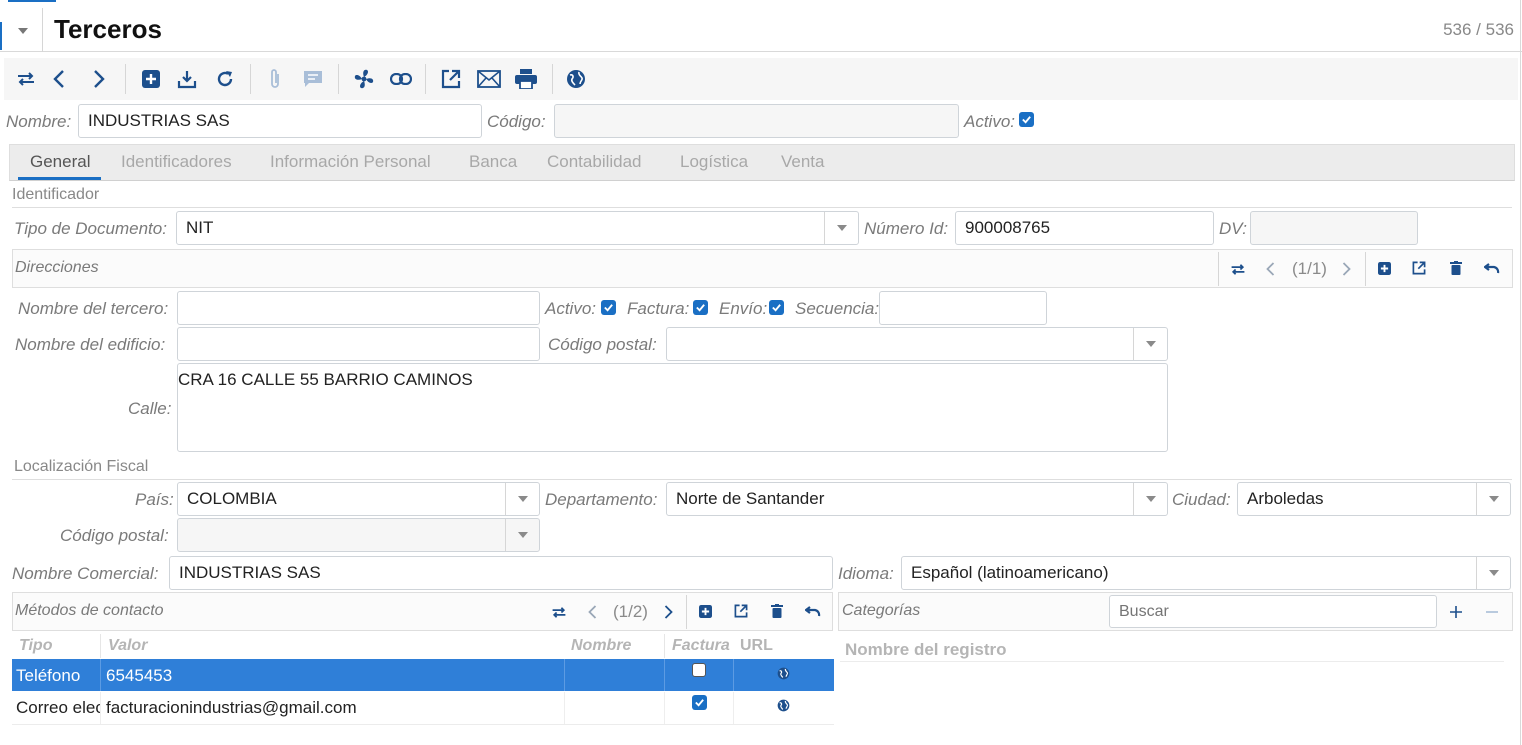 This screenshot has width=1522, height=745. Describe the element at coordinates (280, 121) in the screenshot. I see `nombre-input: INDUSTRIAS SAS` at that location.